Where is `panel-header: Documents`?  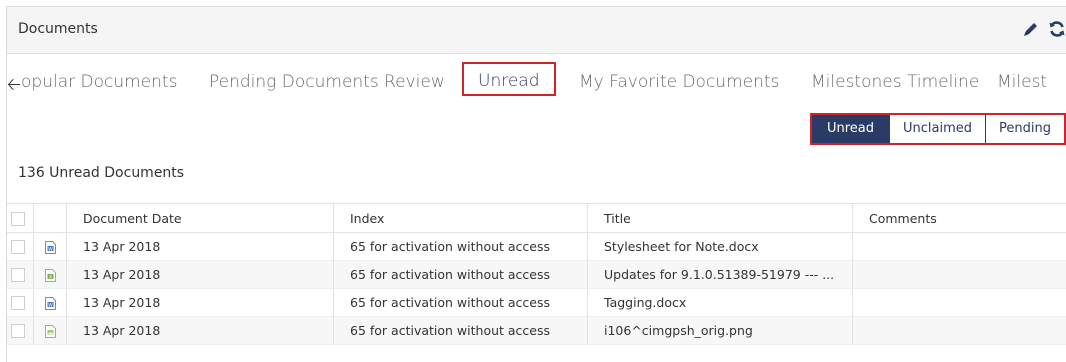
panel-header: Documents is located at coordinates (536, 30).